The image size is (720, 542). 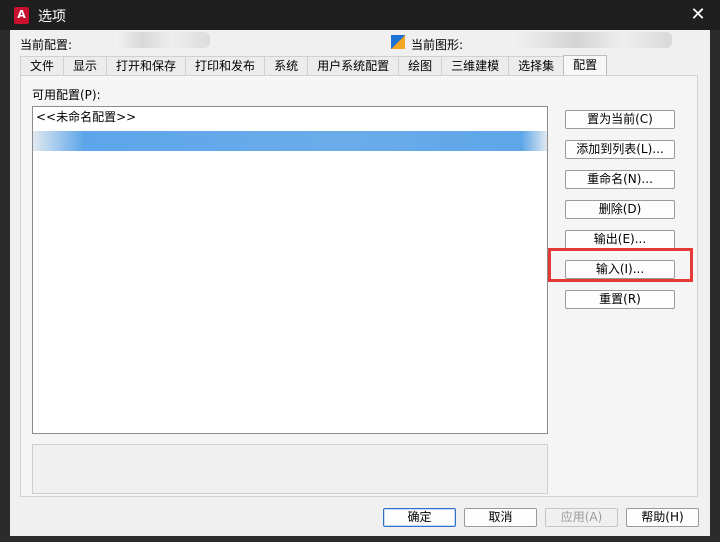 I want to click on title-bar: A 选项 ✕, so click(x=360, y=15).